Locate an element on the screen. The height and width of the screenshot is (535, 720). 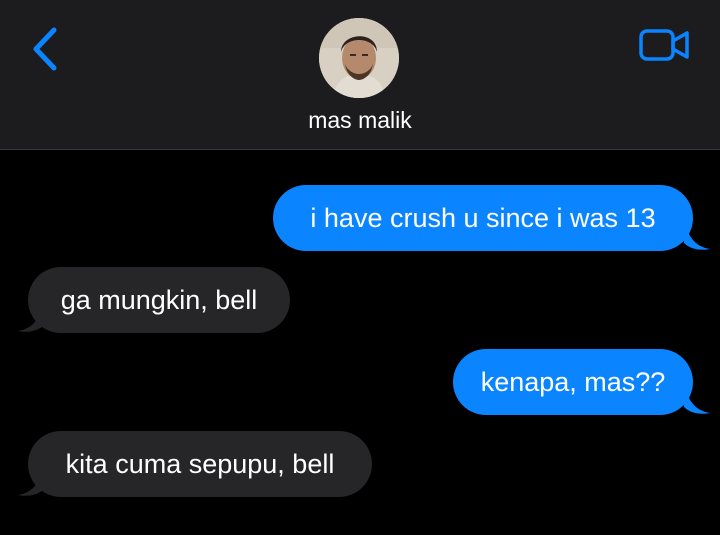
message-bubble-received: ga mungkin, bell is located at coordinates (159, 300).